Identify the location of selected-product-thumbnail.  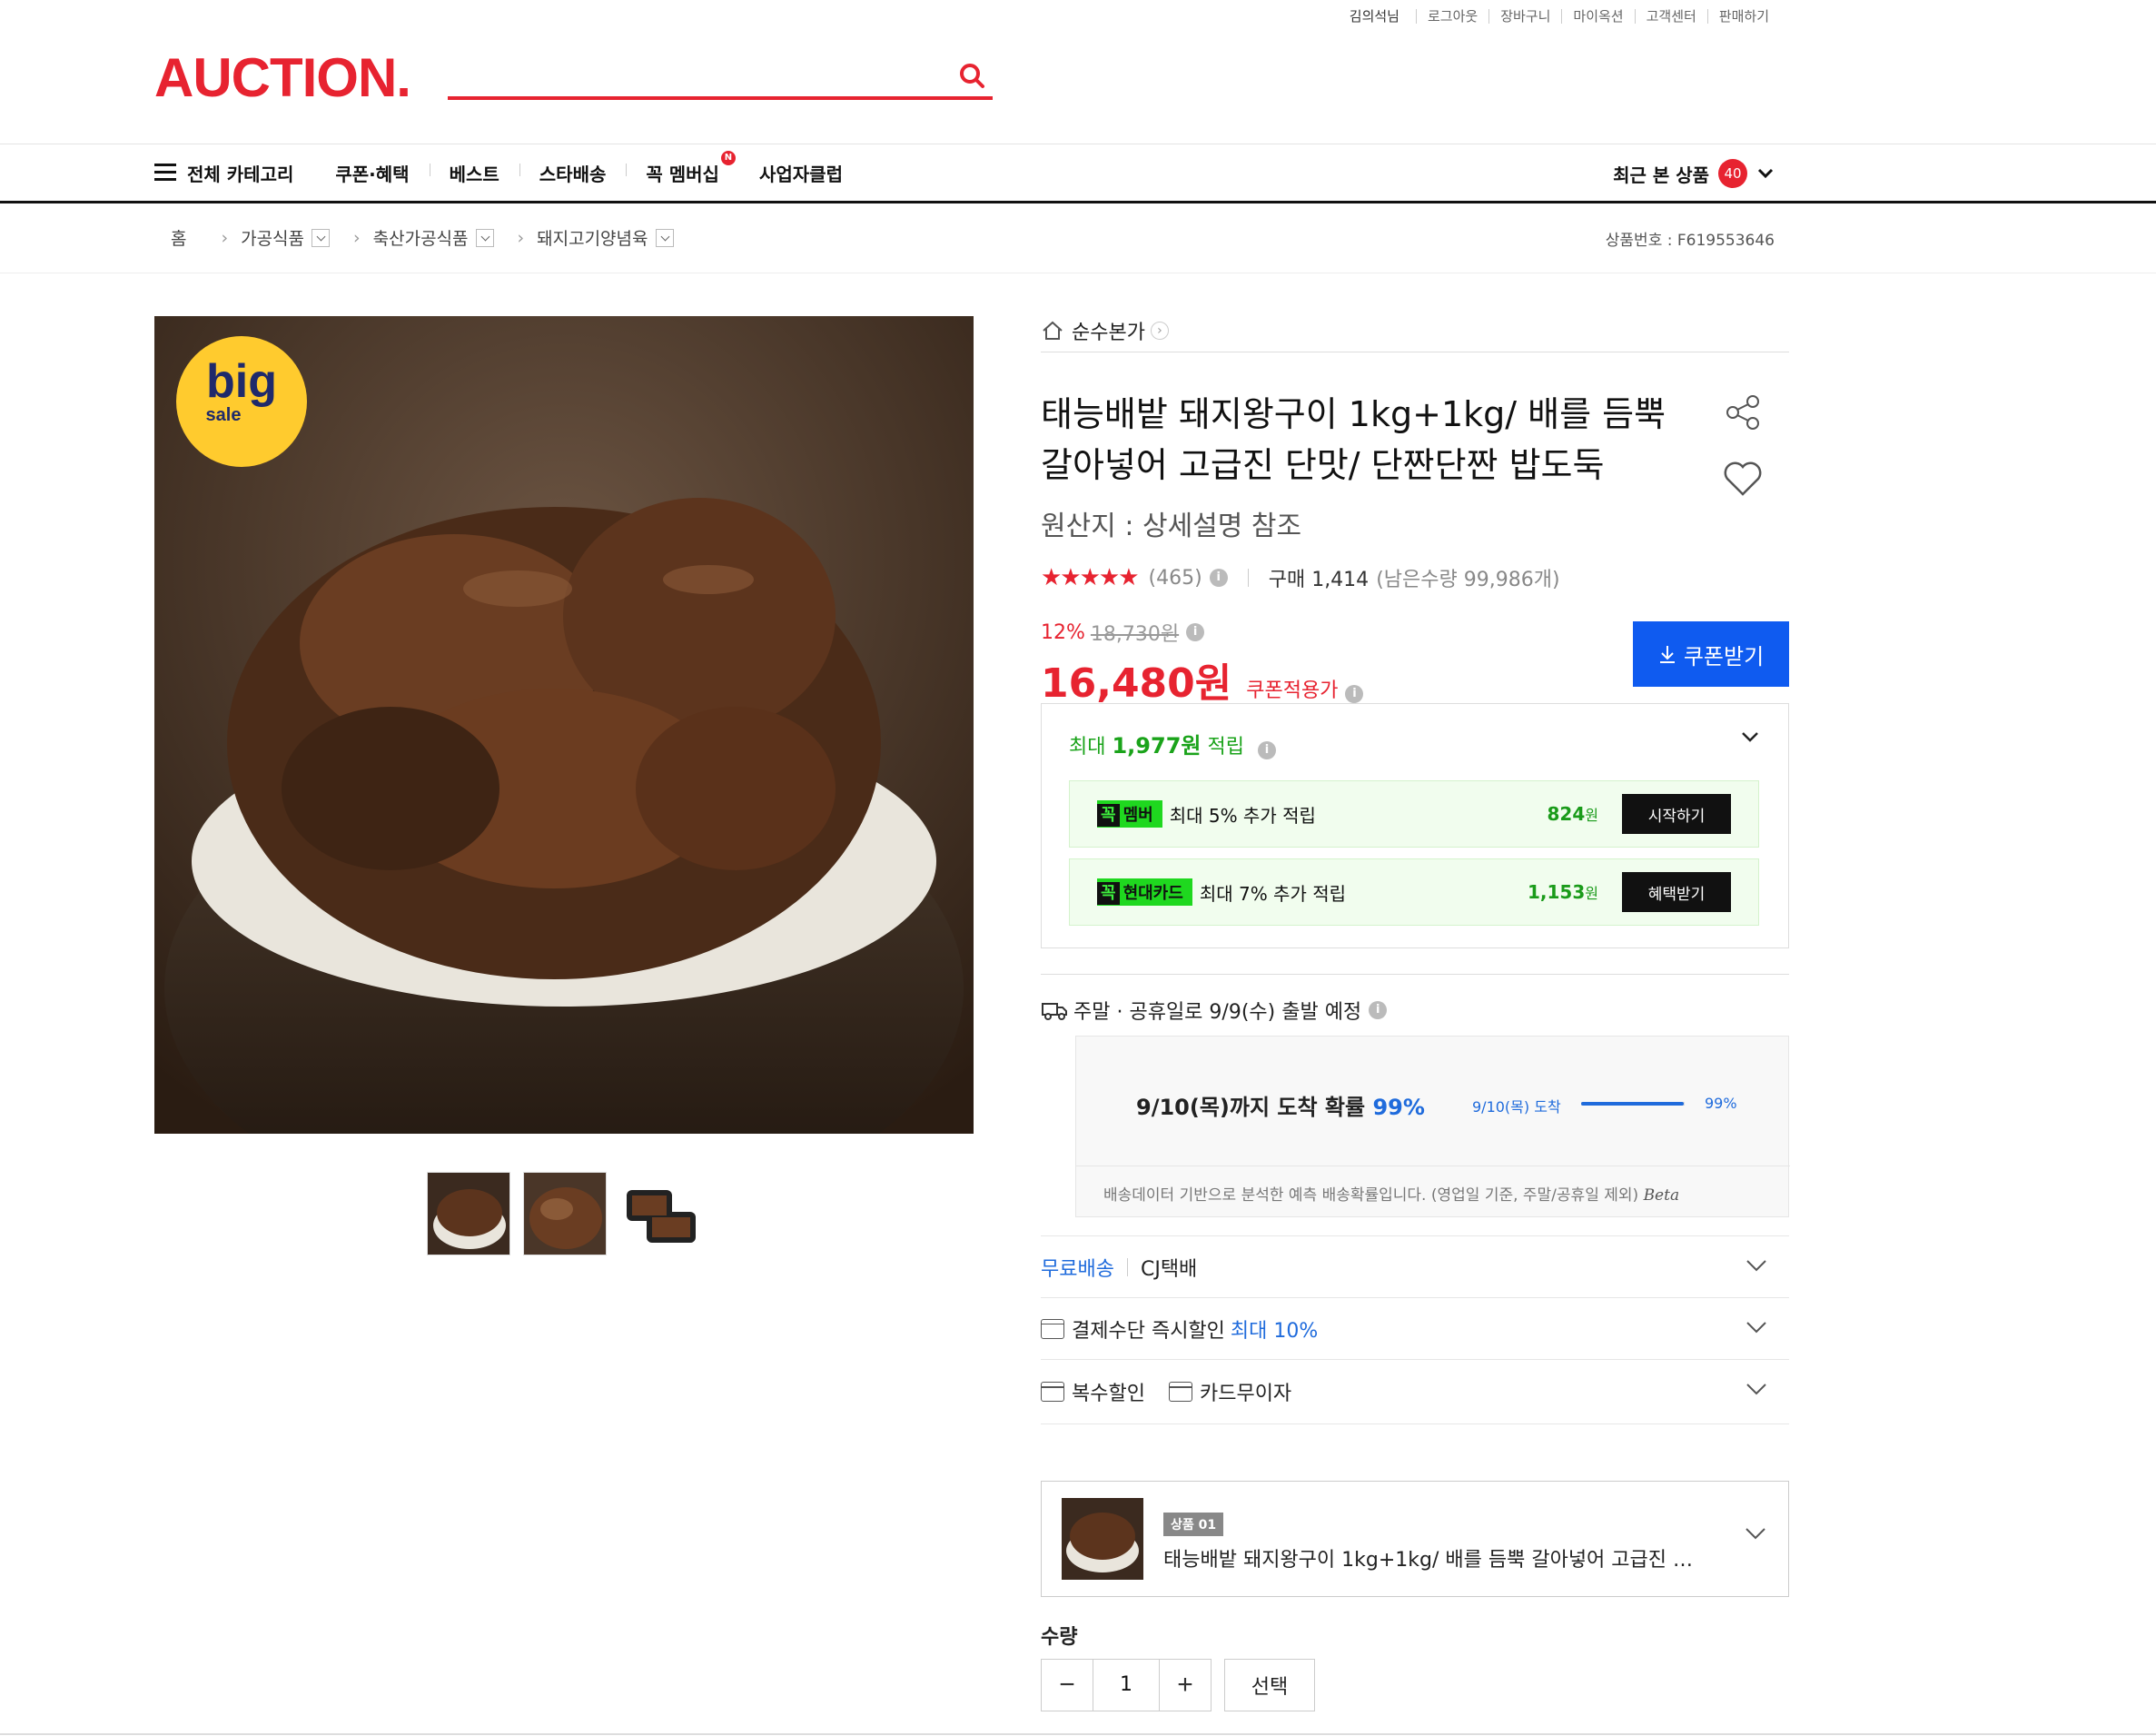
(1102, 1539).